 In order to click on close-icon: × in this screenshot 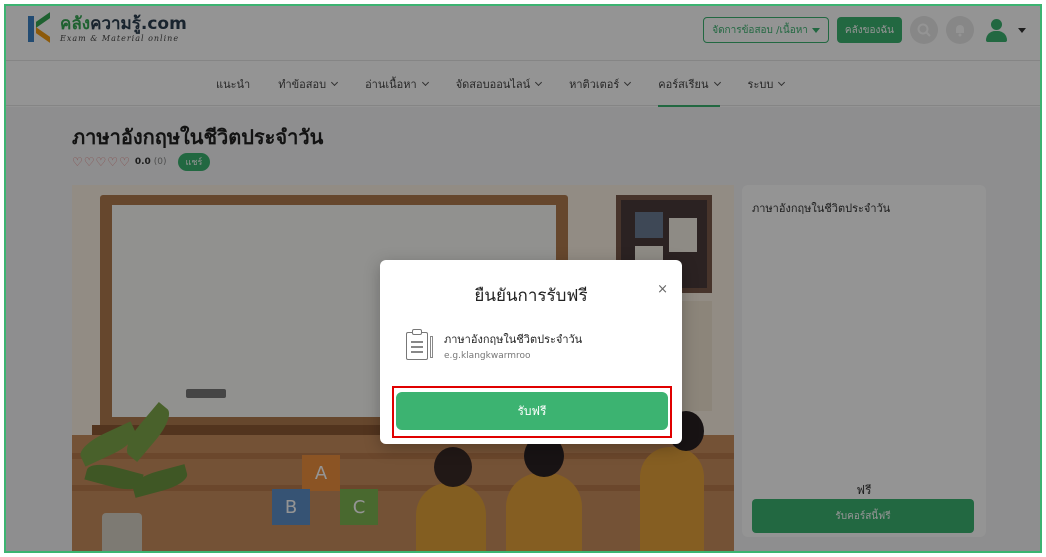, I will do `click(662, 289)`.